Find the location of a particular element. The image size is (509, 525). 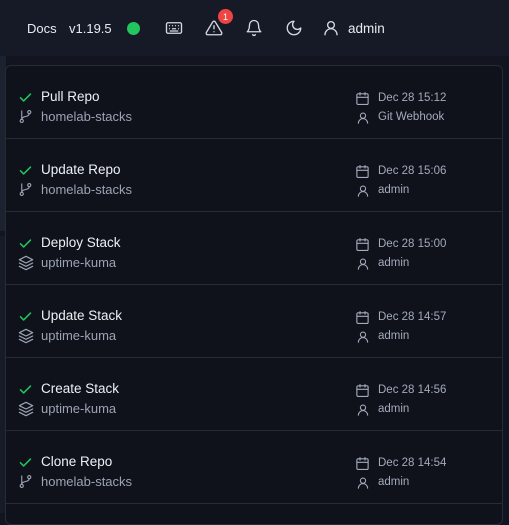

bell-icon is located at coordinates (254, 28).